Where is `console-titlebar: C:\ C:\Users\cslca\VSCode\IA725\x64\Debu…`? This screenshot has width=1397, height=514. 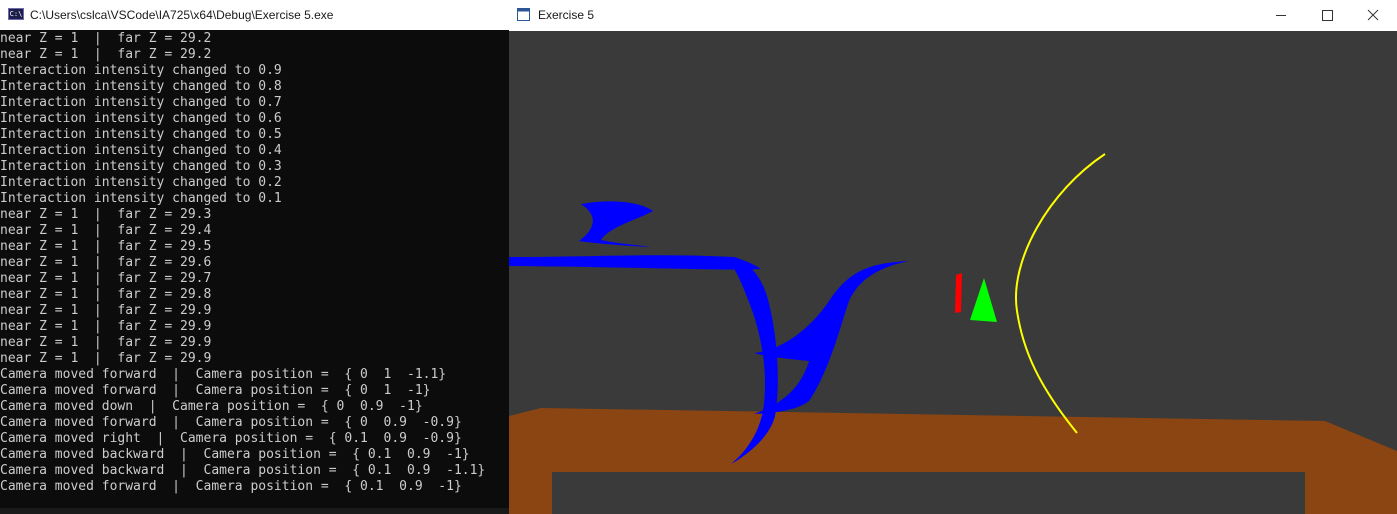
console-titlebar: C:\ C:\Users\cslca\VSCode\IA725\x64\Debu… is located at coordinates (254, 15).